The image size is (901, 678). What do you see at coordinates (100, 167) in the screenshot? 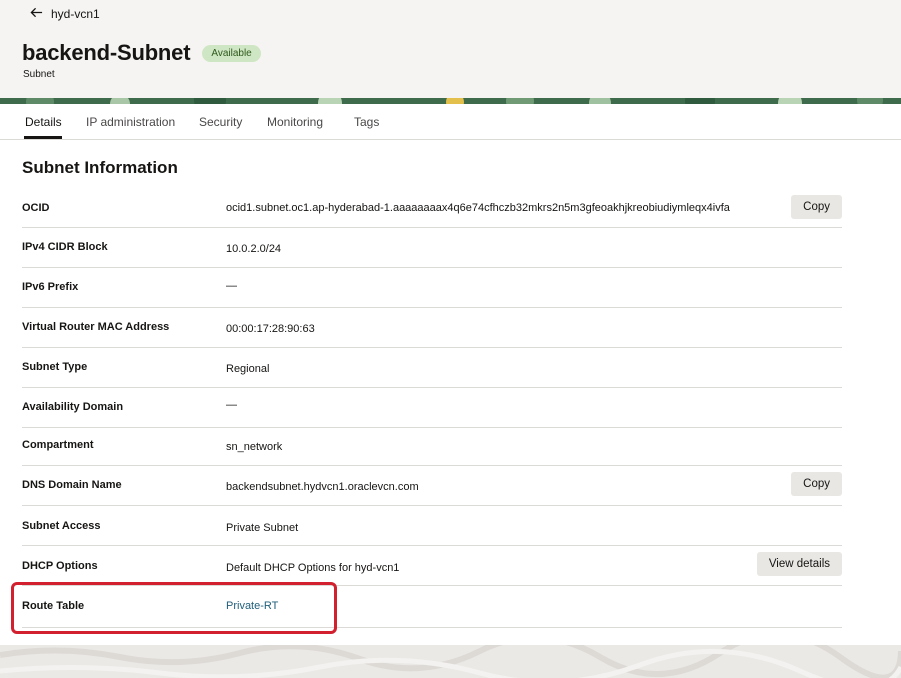
I see `section-title: Subnet Information` at bounding box center [100, 167].